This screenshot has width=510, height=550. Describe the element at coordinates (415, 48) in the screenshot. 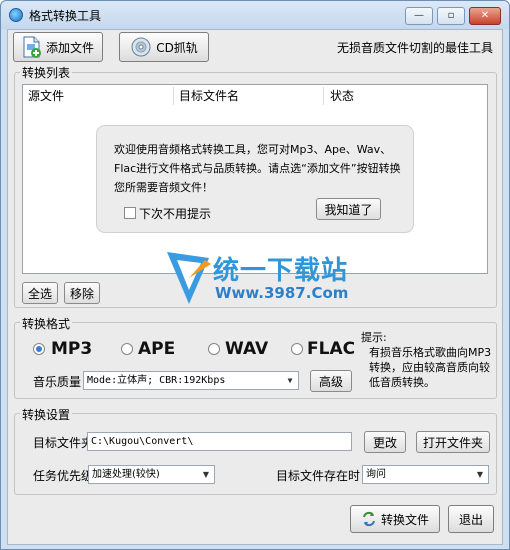

I see `slogan-text: 无损音质文件切割的最佳工具` at that location.